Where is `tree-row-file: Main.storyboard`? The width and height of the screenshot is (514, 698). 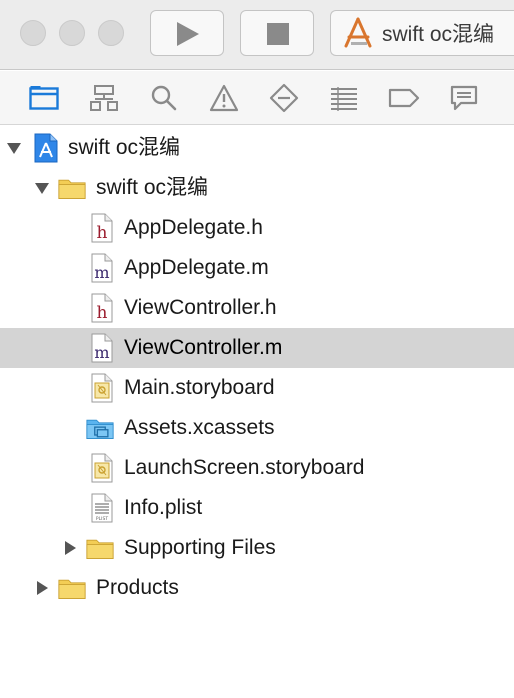 tree-row-file: Main.storyboard is located at coordinates (257, 388).